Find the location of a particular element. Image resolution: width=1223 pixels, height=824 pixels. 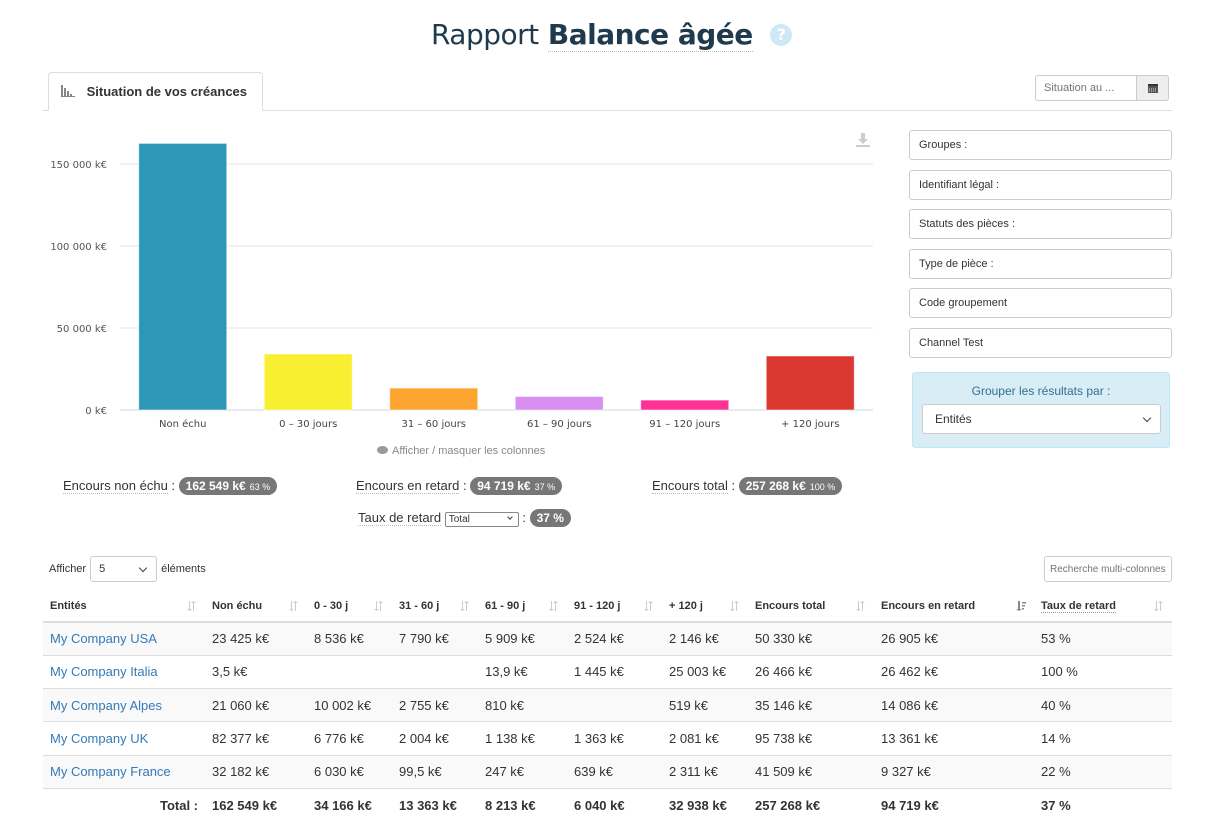

column-header: 0 - 30 j is located at coordinates (349, 606).